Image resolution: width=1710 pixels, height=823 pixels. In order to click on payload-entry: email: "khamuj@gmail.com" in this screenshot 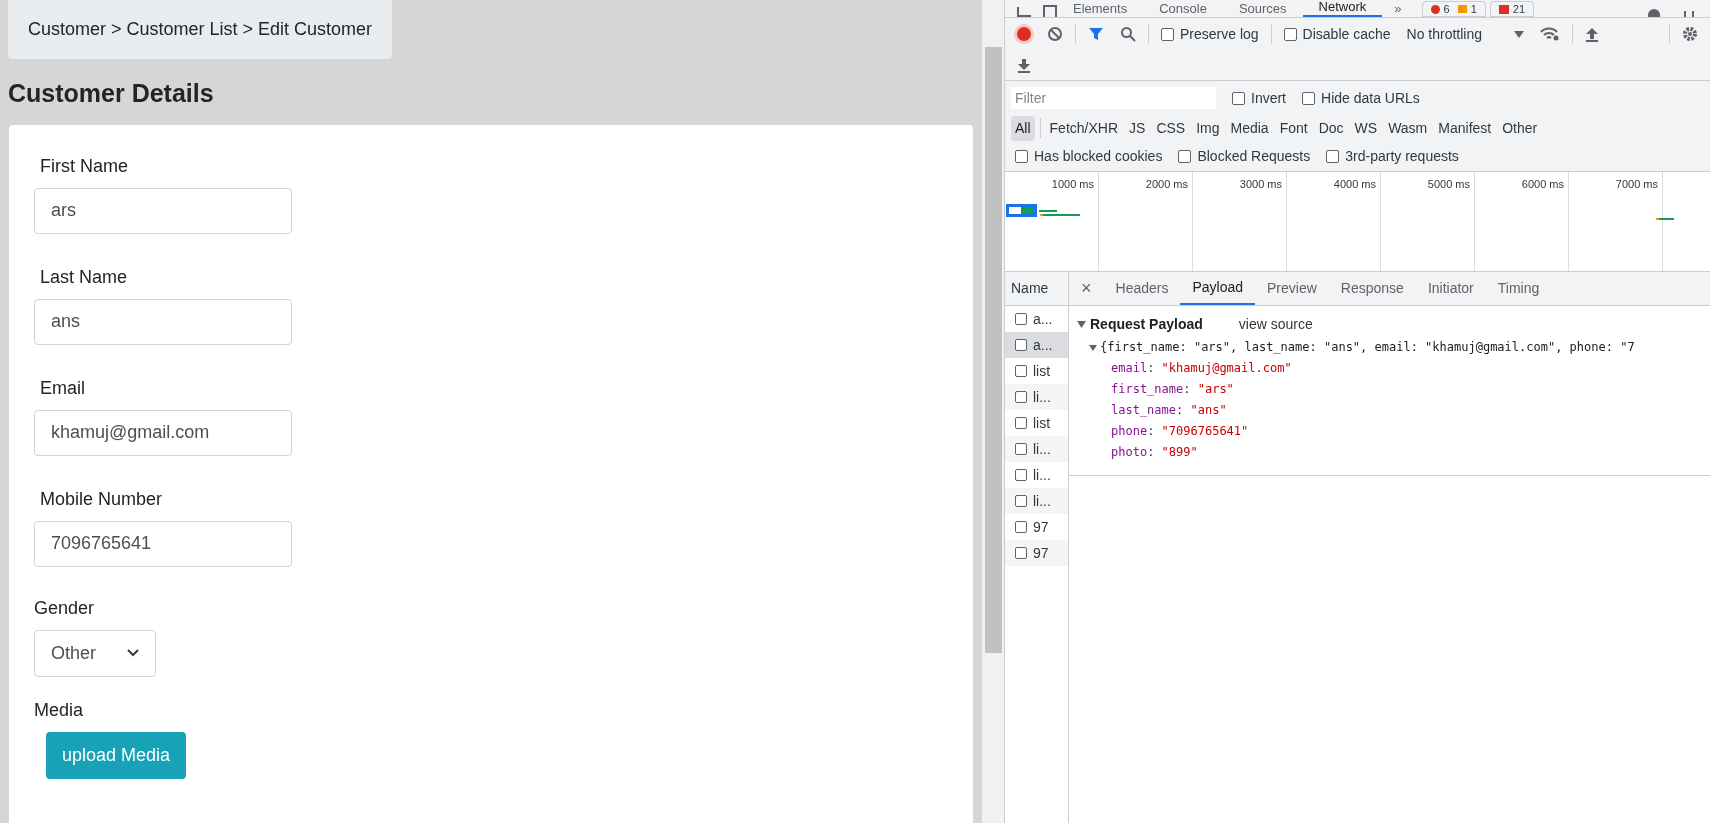, I will do `click(1201, 368)`.